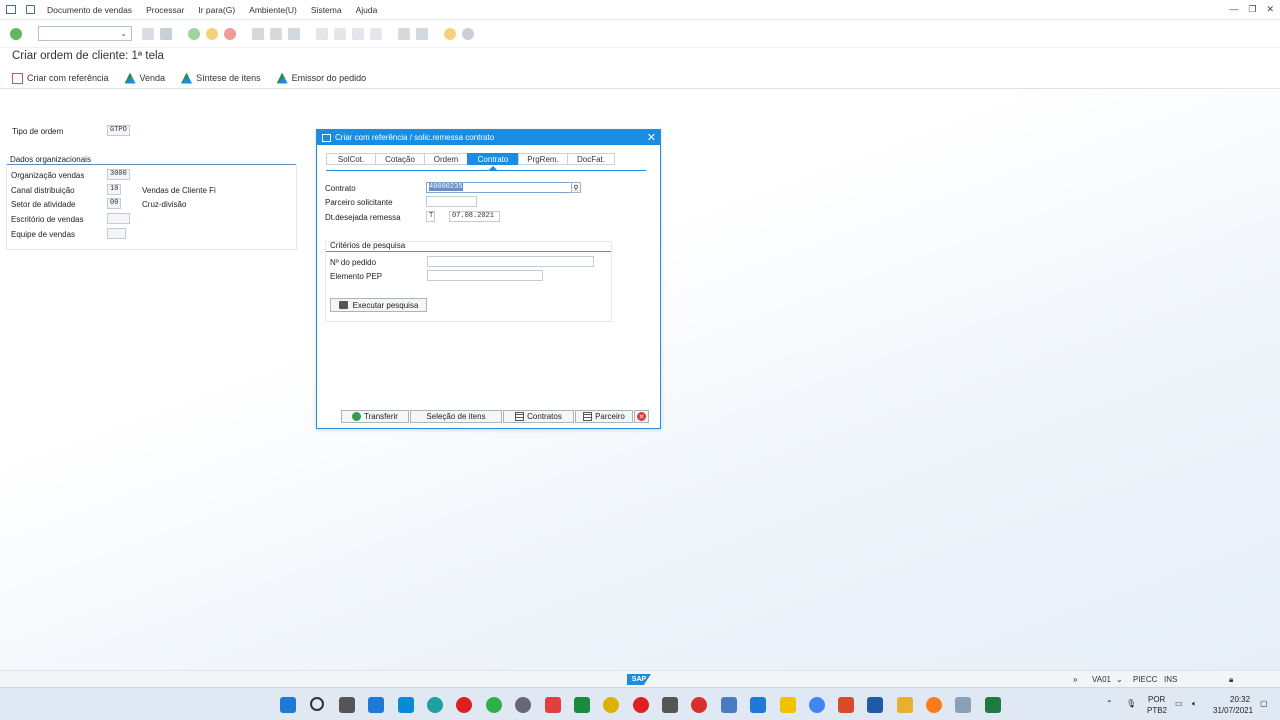 This screenshot has height=720, width=1280. Describe the element at coordinates (276, 33) in the screenshot. I see `find-icon` at that location.